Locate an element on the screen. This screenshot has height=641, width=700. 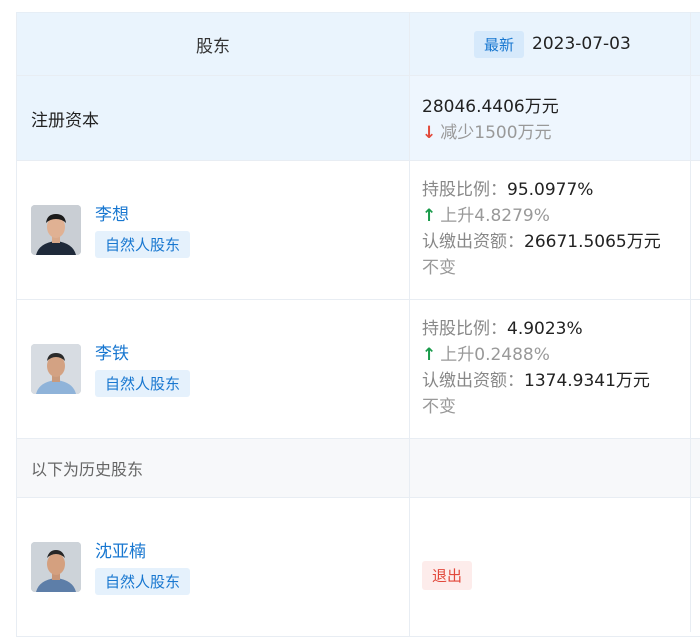
registered-capital-value: 28046.4406万元 is located at coordinates (490, 107).